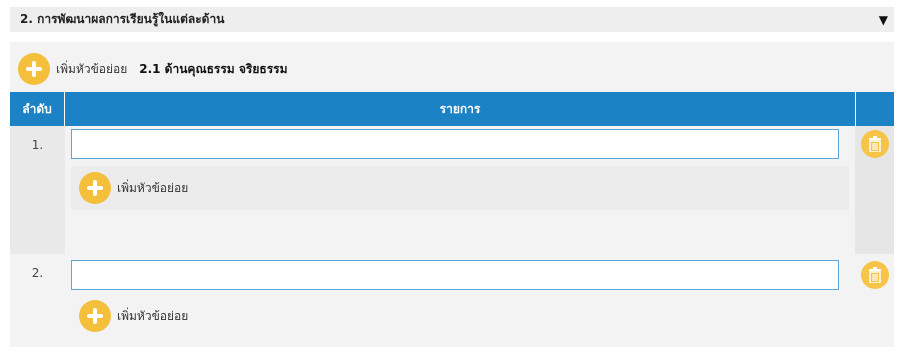  Describe the element at coordinates (213, 68) in the screenshot. I see `subsection-title: 2.1 ด้านคุณธรรม จริยธรรม` at that location.